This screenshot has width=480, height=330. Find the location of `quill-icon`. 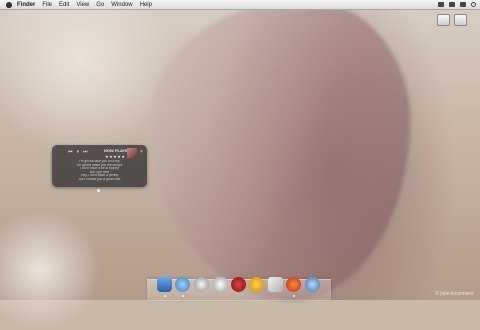

quill-icon is located at coordinates (275, 284).